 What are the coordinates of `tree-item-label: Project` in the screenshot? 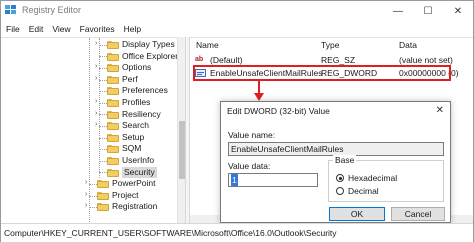 It's located at (125, 194).